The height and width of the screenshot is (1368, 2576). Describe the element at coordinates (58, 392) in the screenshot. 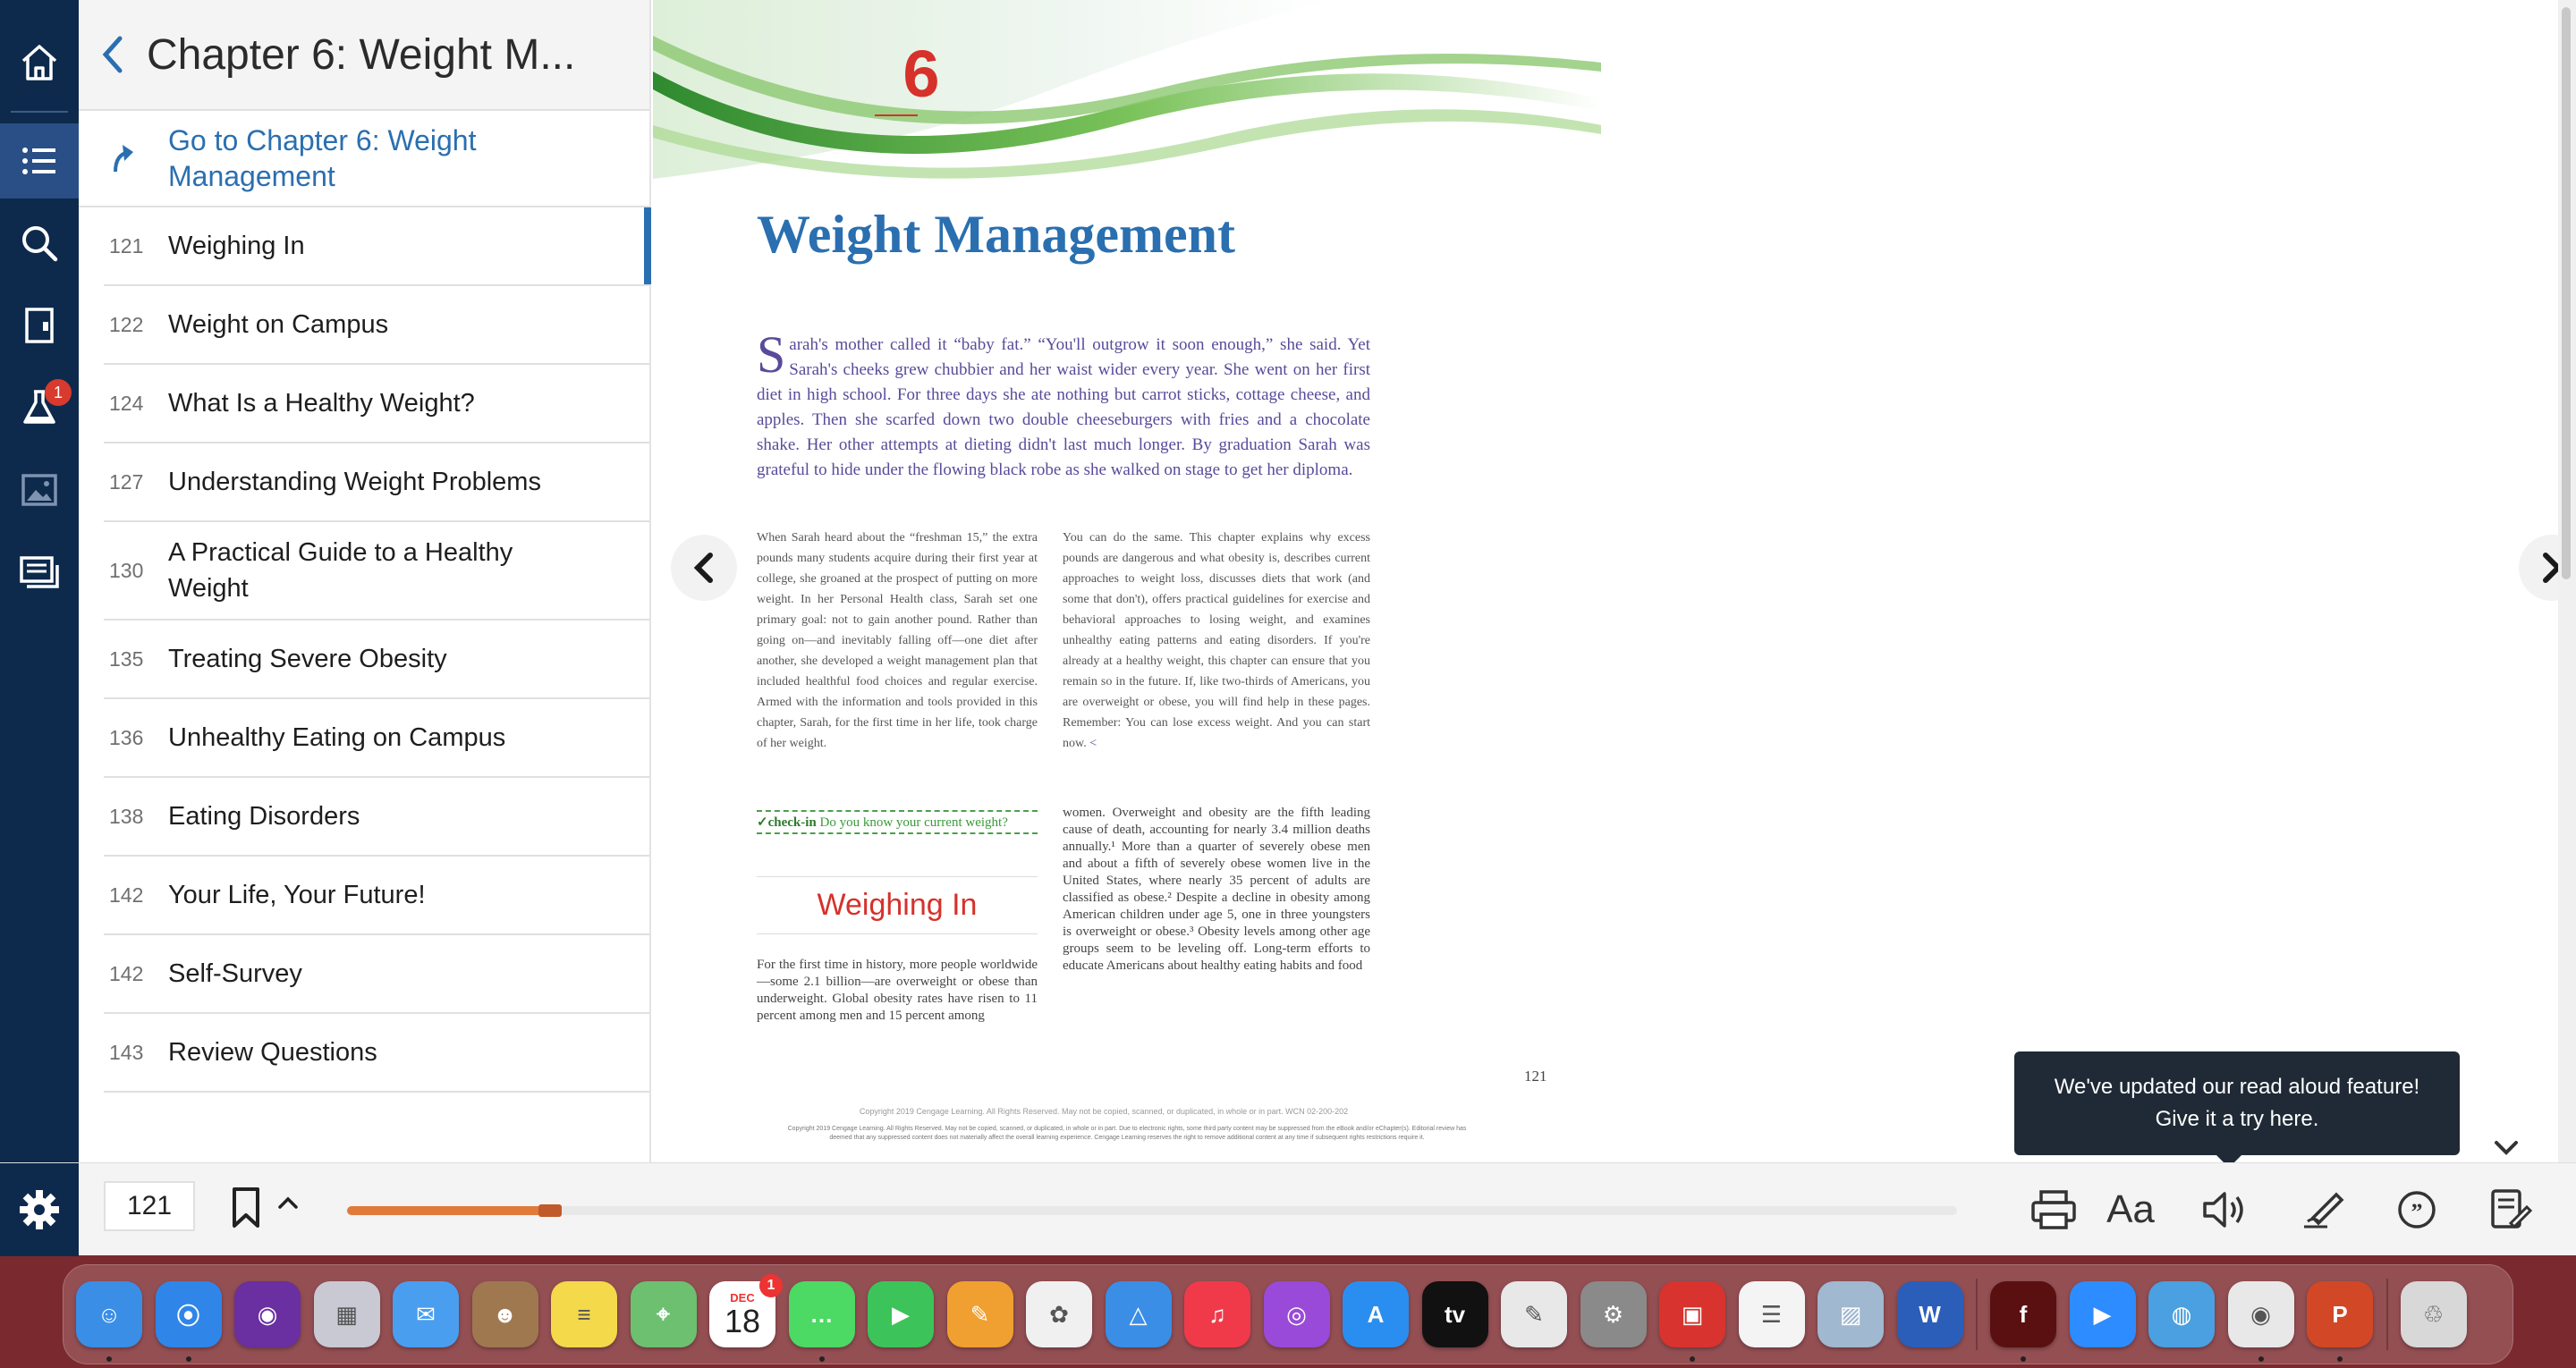

I see `lab-badge: 1` at that location.